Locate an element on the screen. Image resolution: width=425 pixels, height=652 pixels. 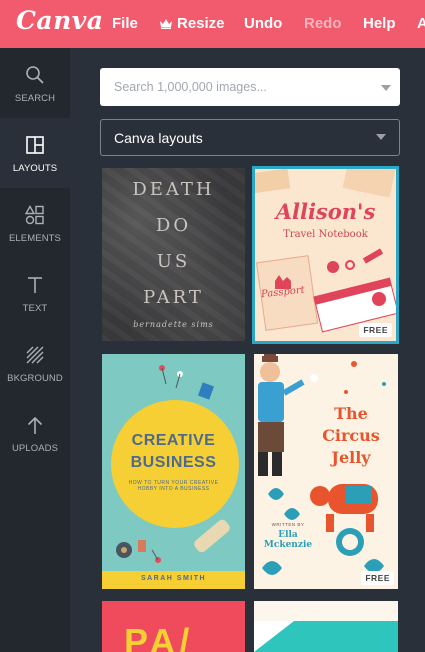
pattern-illustration is located at coordinates (326, 626).